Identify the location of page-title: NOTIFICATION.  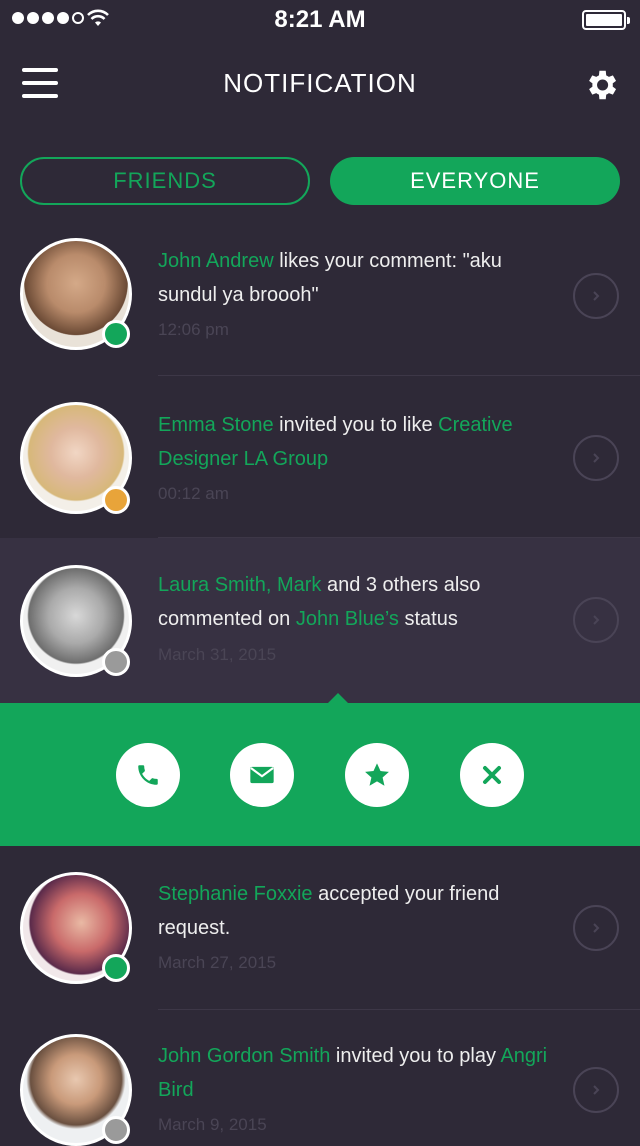
(320, 83).